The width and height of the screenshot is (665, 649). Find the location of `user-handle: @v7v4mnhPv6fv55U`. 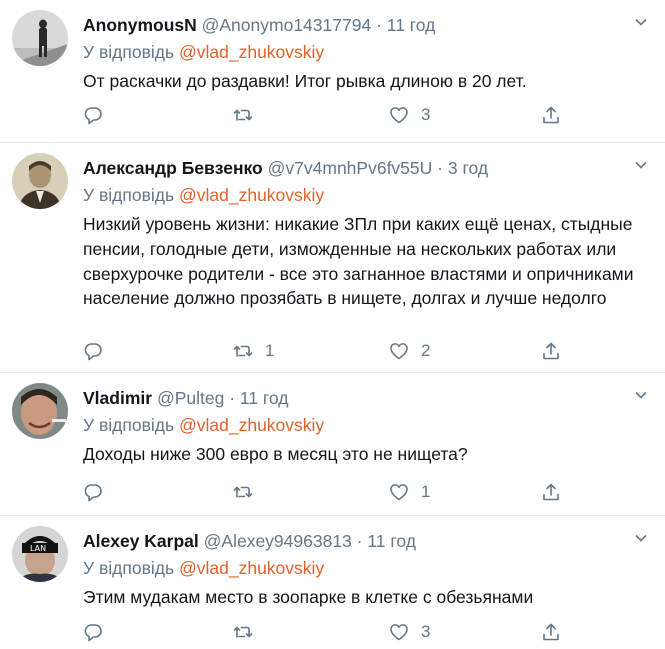

user-handle: @v7v4mnhPv6fv55U is located at coordinates (350, 168).